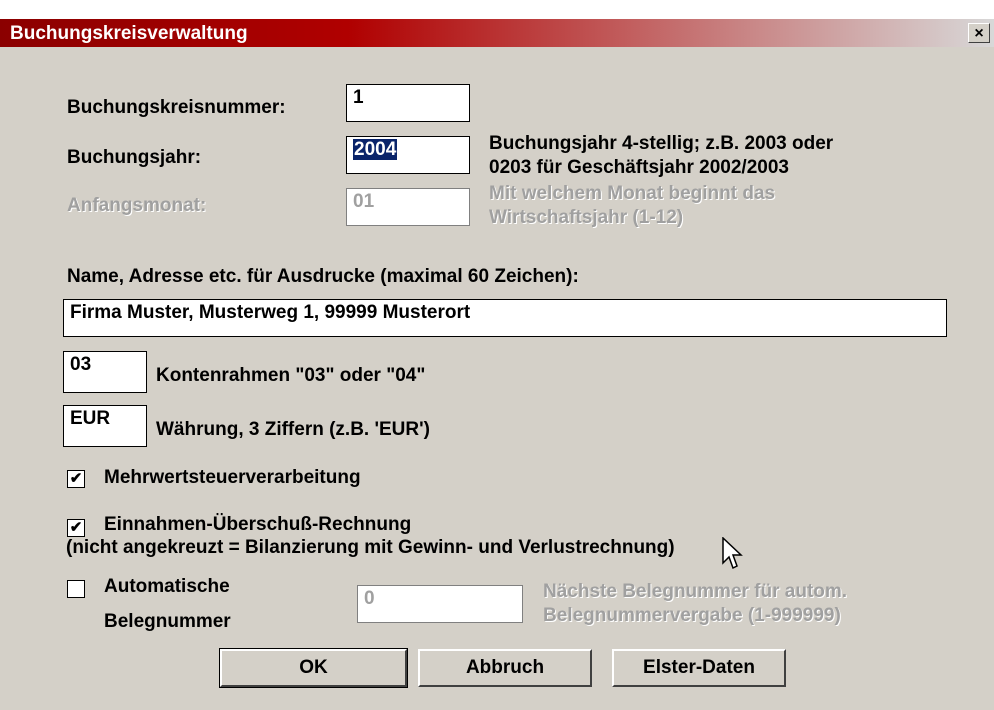  I want to click on automatische-belegnummer-label-line2: Belegnummer, so click(167, 621).